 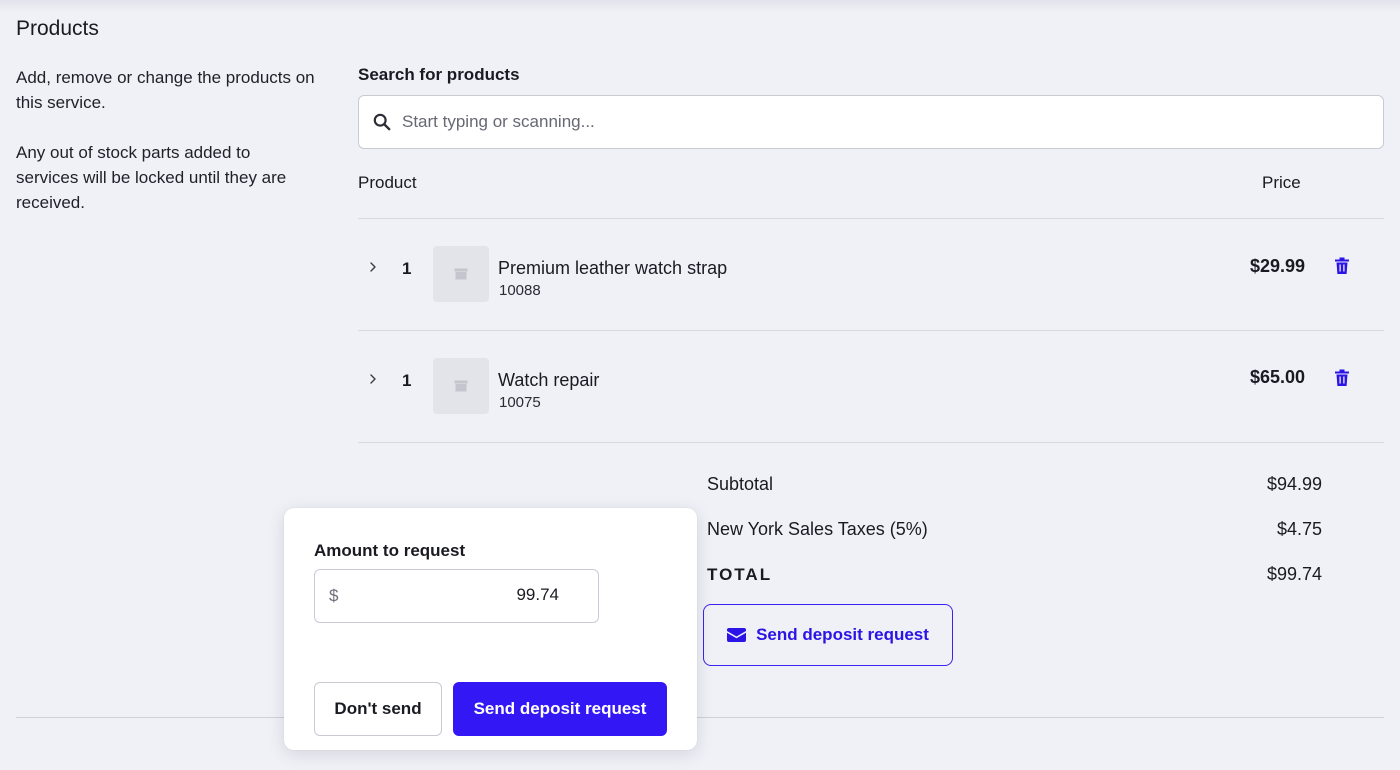 I want to click on amount-field: $, so click(x=456, y=596).